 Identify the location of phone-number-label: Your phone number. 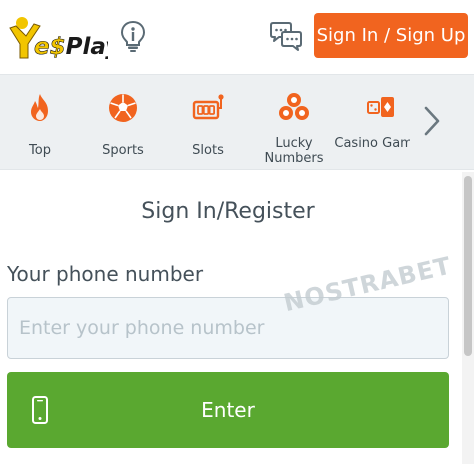
(105, 274).